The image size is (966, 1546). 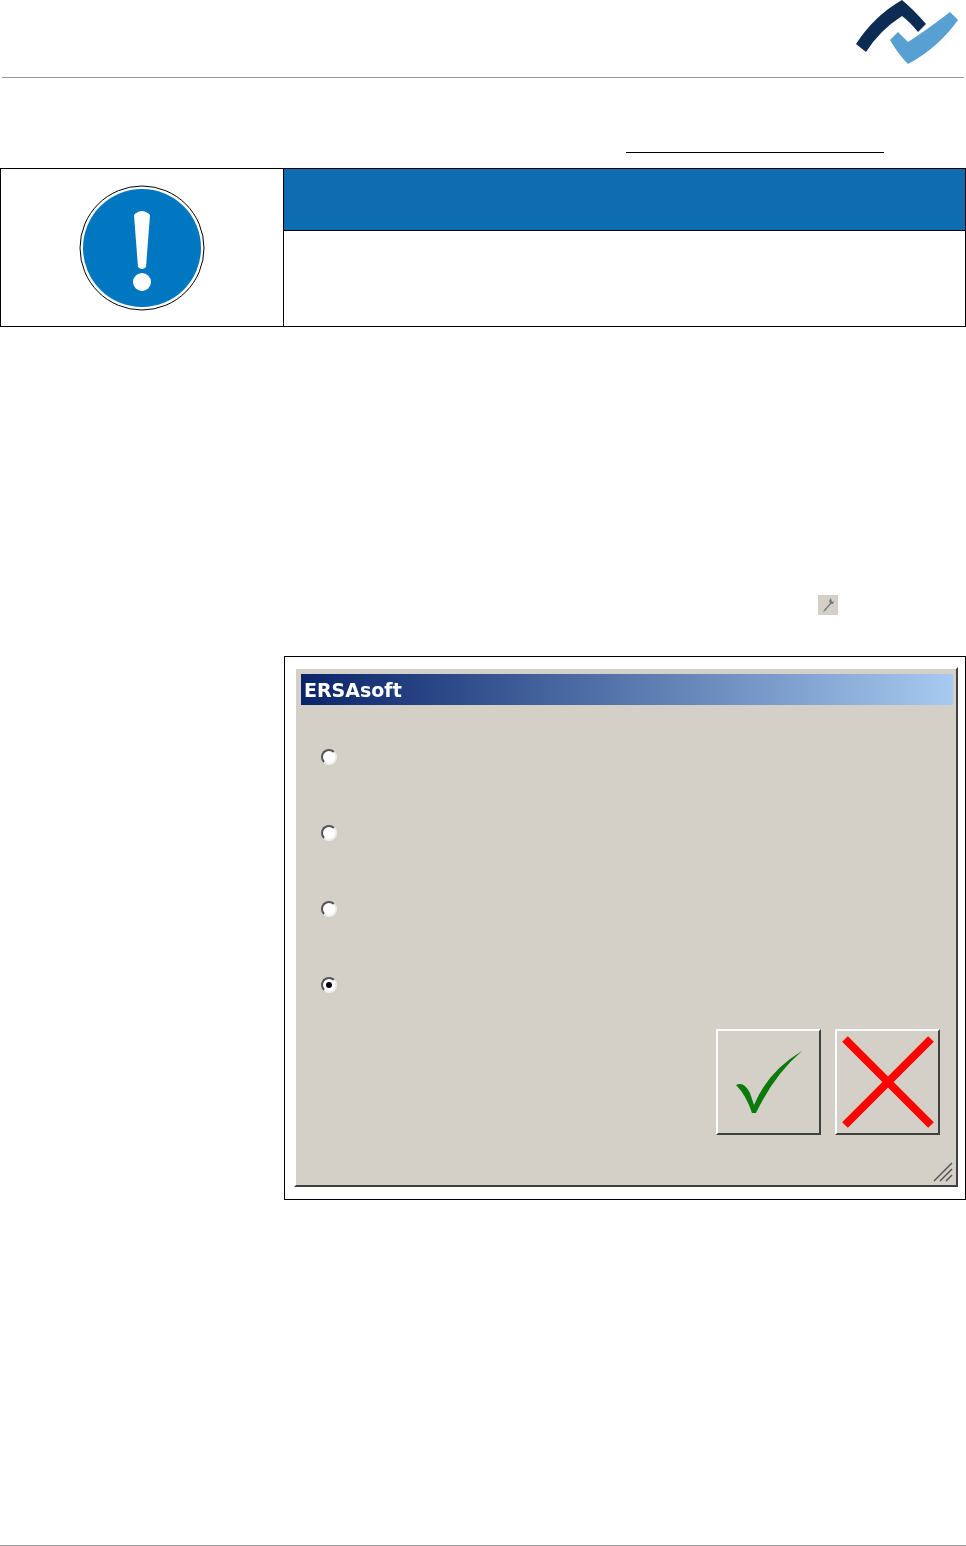 I want to click on window-title: ERSAsoft, so click(x=627, y=689).